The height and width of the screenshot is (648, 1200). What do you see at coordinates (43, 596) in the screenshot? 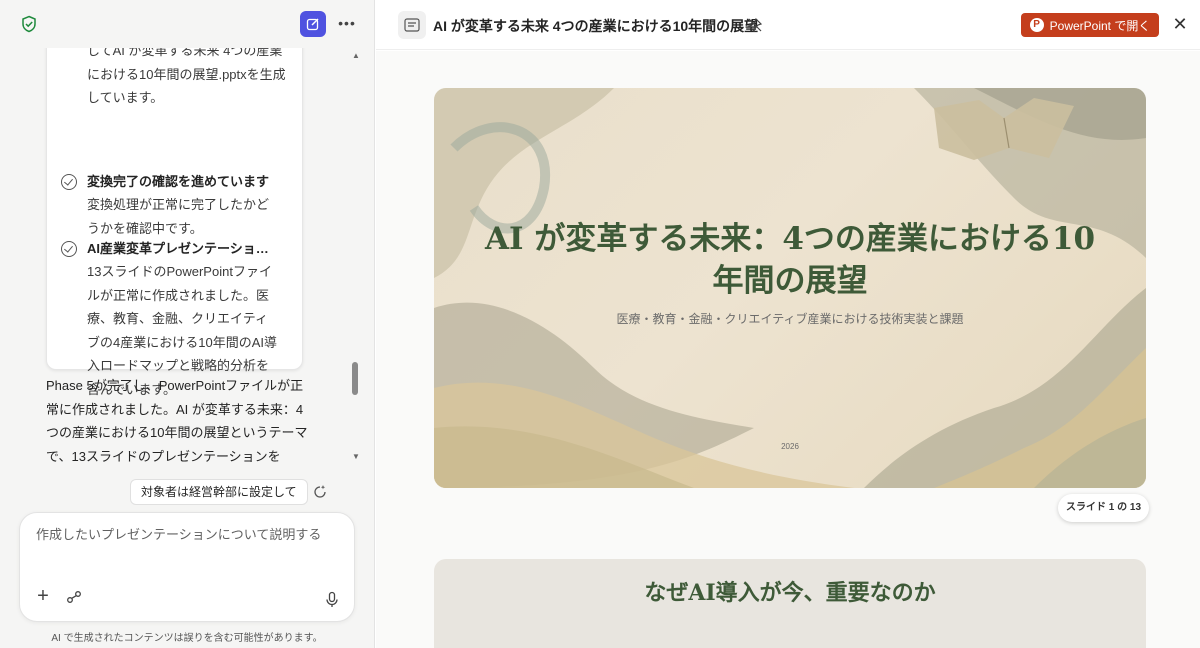
I see `add-attachment-icon: +` at bounding box center [43, 596].